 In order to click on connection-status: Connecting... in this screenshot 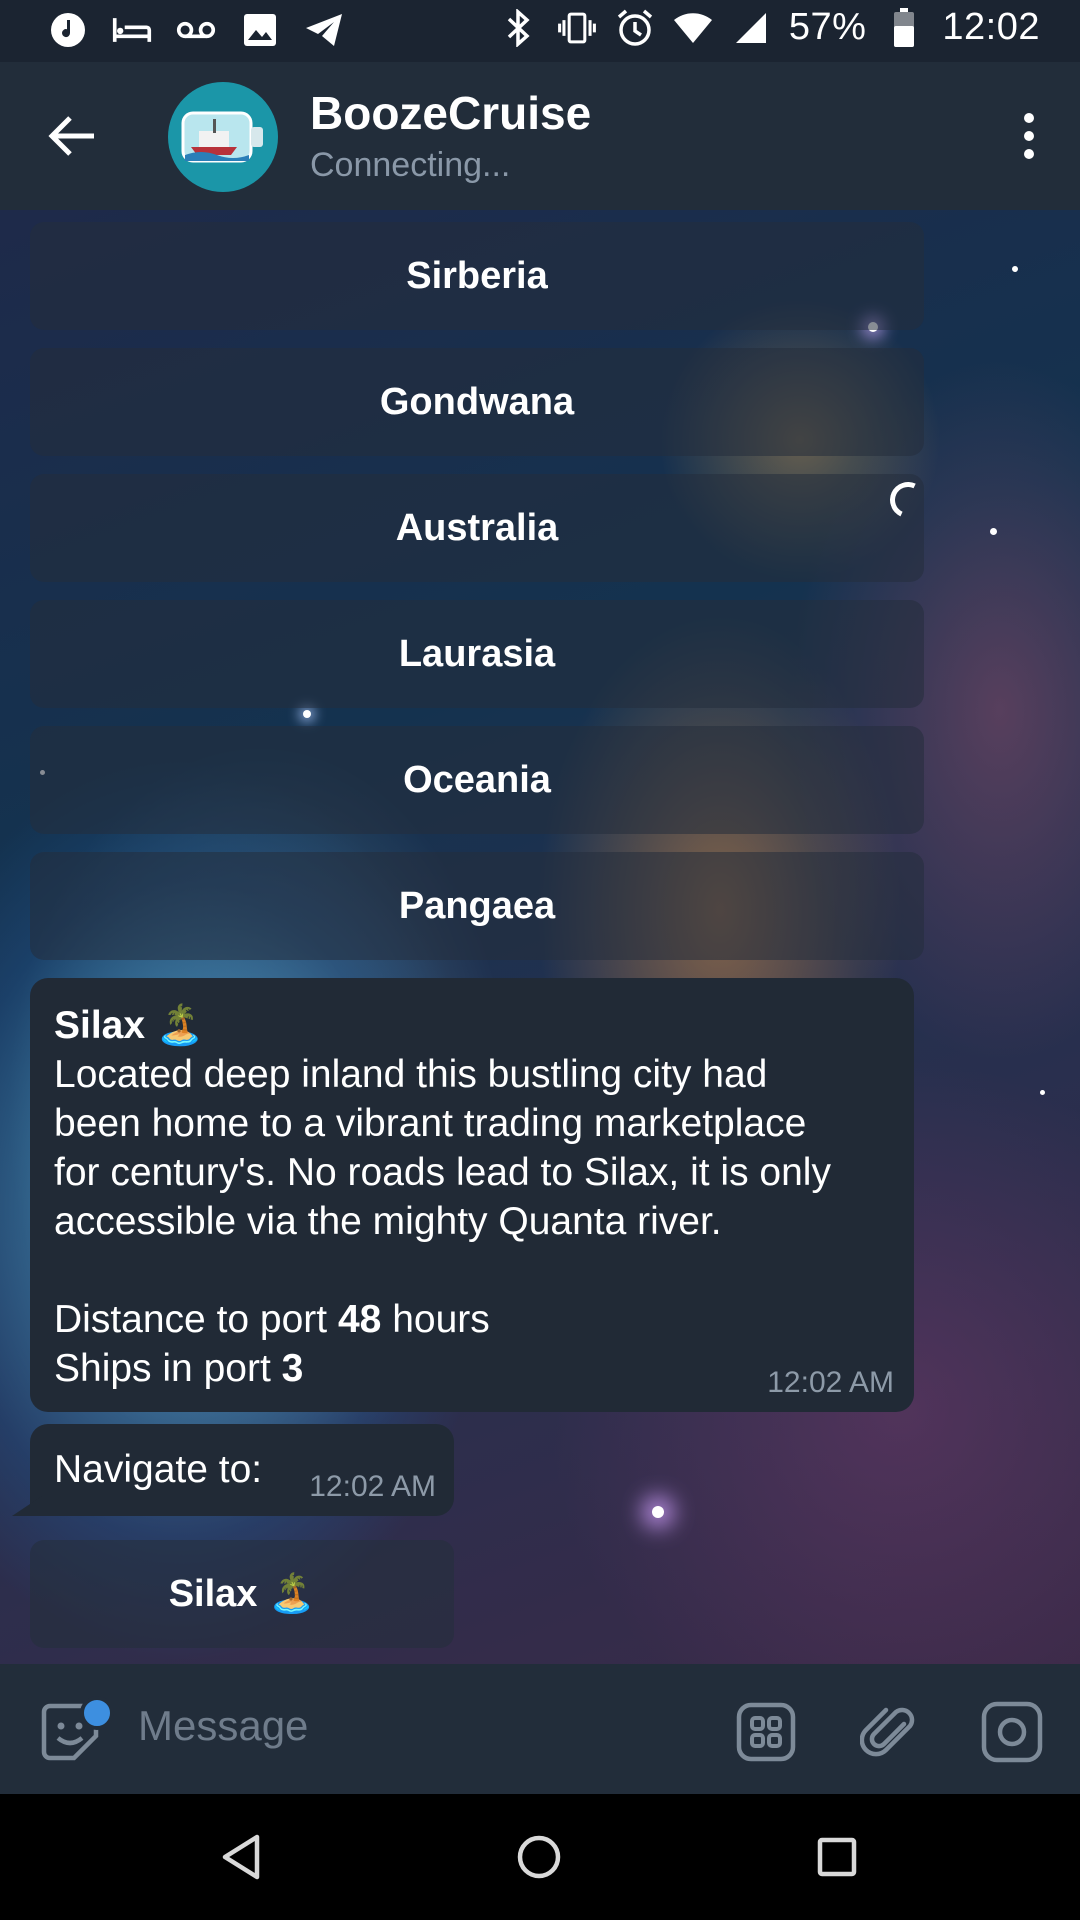, I will do `click(410, 165)`.